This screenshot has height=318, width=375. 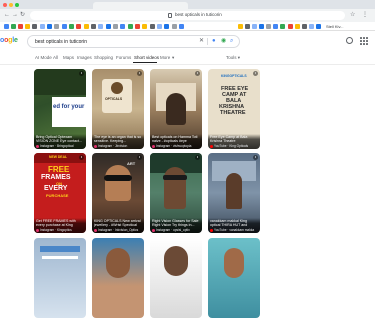 I want to click on tab-more: More, so click(x=165, y=57).